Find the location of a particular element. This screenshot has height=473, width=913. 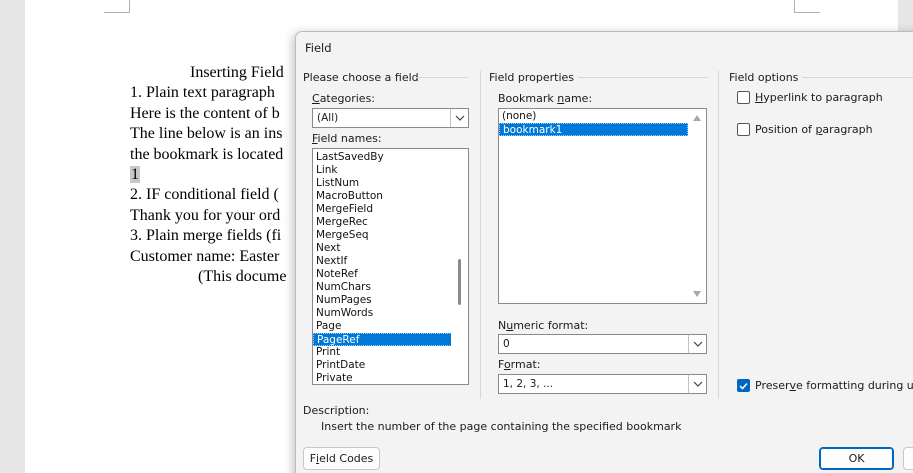

ok-button: OK is located at coordinates (856, 458).